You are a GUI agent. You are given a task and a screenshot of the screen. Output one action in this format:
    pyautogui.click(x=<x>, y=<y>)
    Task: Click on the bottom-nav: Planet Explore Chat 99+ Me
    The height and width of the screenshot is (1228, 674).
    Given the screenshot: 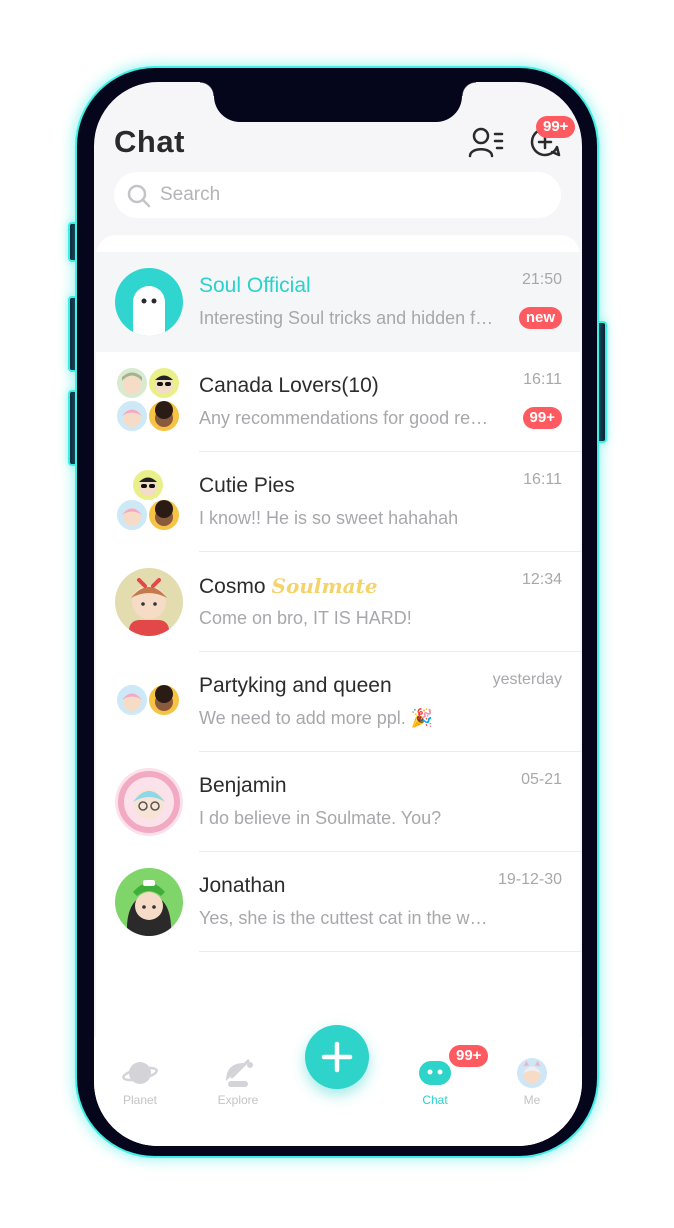 What is the action you would take?
    pyautogui.click(x=338, y=1085)
    